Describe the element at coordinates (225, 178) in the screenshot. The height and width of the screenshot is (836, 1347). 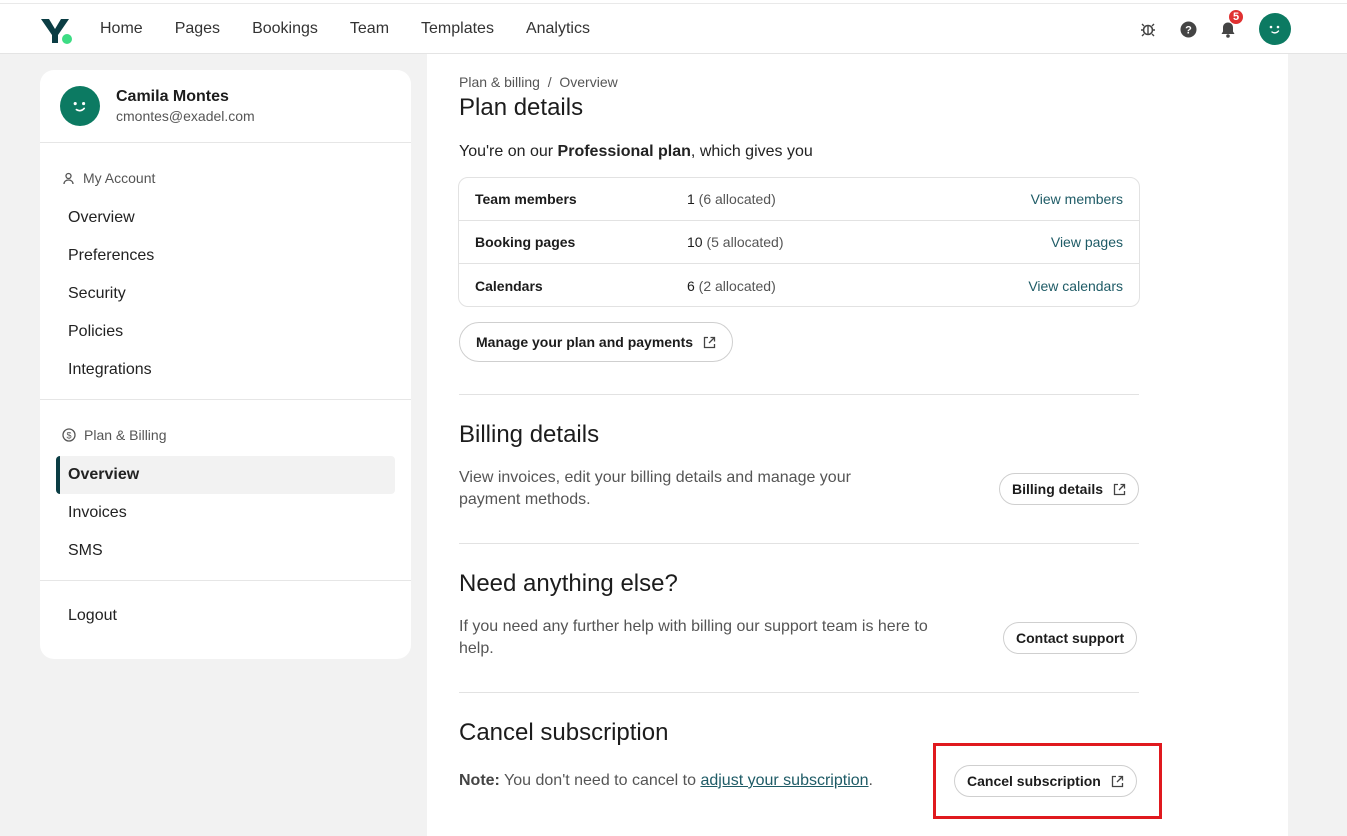
I see `account-heading: My Account` at that location.